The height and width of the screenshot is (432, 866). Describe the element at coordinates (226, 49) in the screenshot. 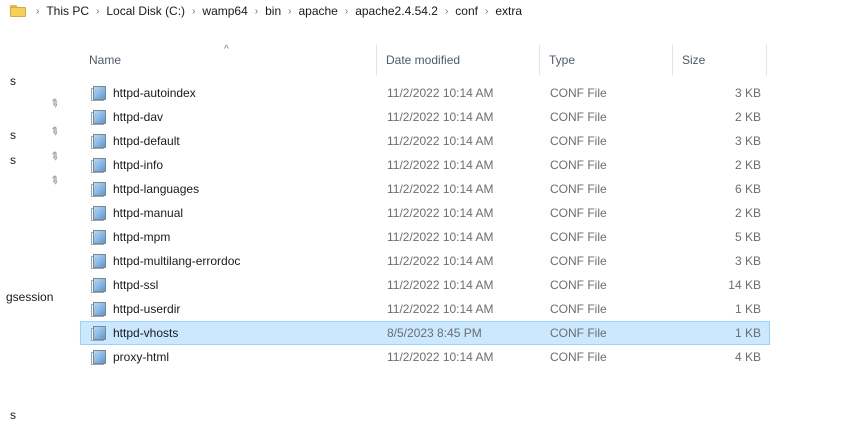

I see `sort-up-caret-icon: ^` at that location.